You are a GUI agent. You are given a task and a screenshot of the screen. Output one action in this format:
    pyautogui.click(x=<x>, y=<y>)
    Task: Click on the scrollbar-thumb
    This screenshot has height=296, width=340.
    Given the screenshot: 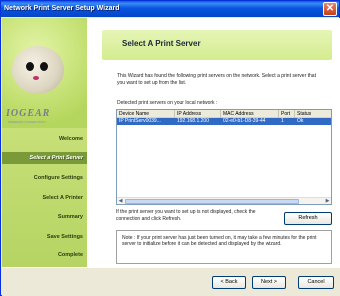 What is the action you would take?
    pyautogui.click(x=212, y=201)
    